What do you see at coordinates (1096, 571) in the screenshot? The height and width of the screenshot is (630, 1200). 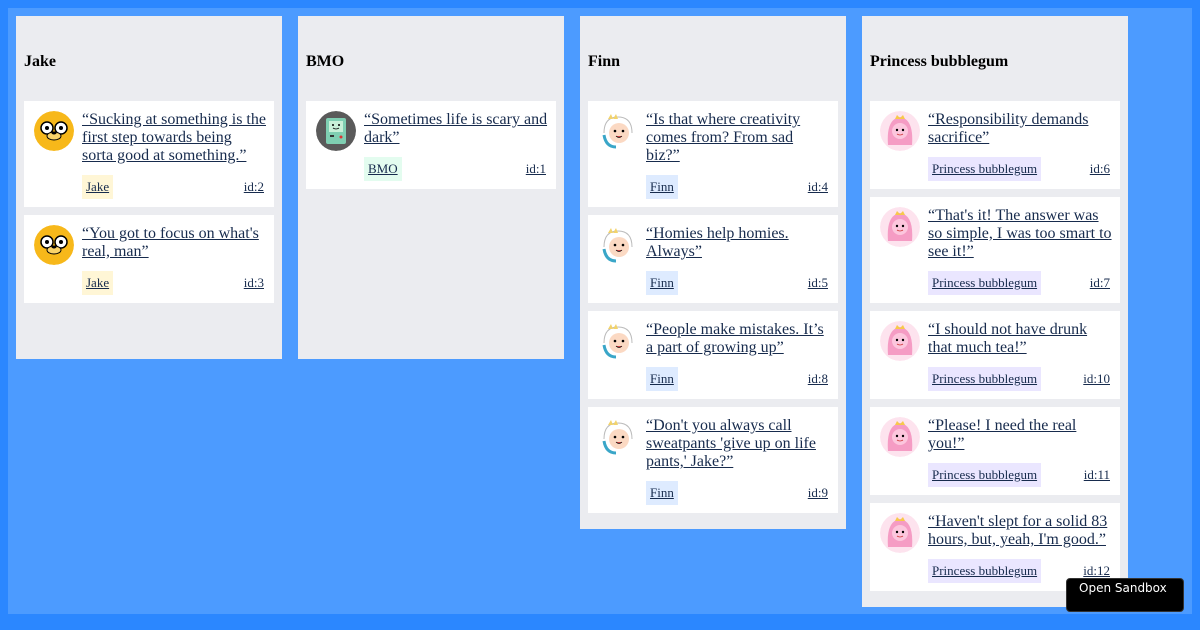 I see `card-id-link: id:12` at bounding box center [1096, 571].